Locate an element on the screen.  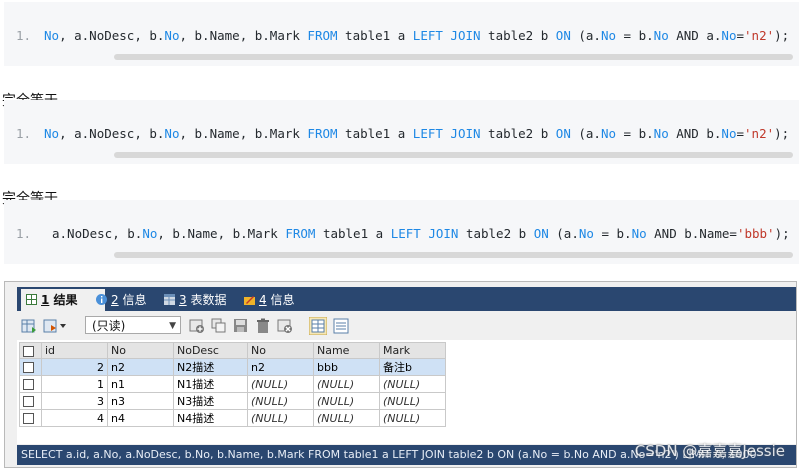
column-header: Name is located at coordinates (346, 350).